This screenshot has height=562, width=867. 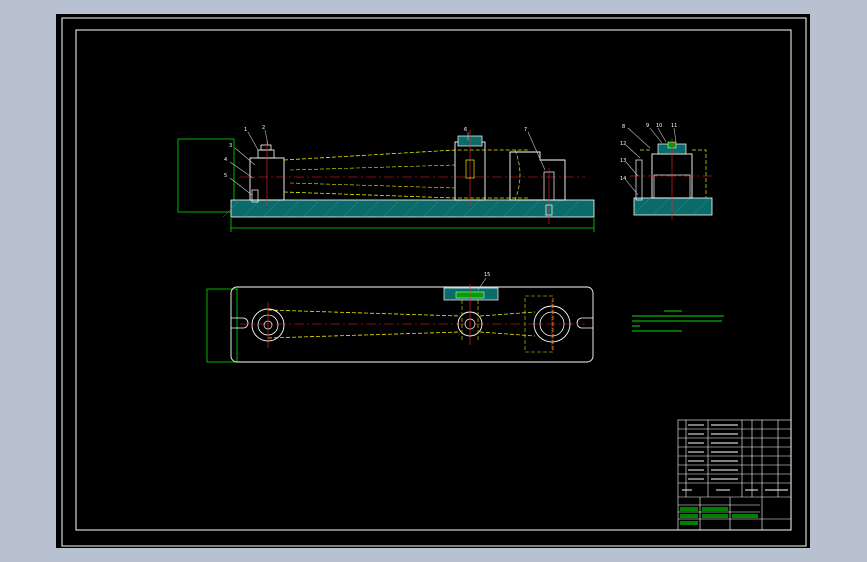 I want to click on leader-label-7: 7, so click(x=525, y=130).